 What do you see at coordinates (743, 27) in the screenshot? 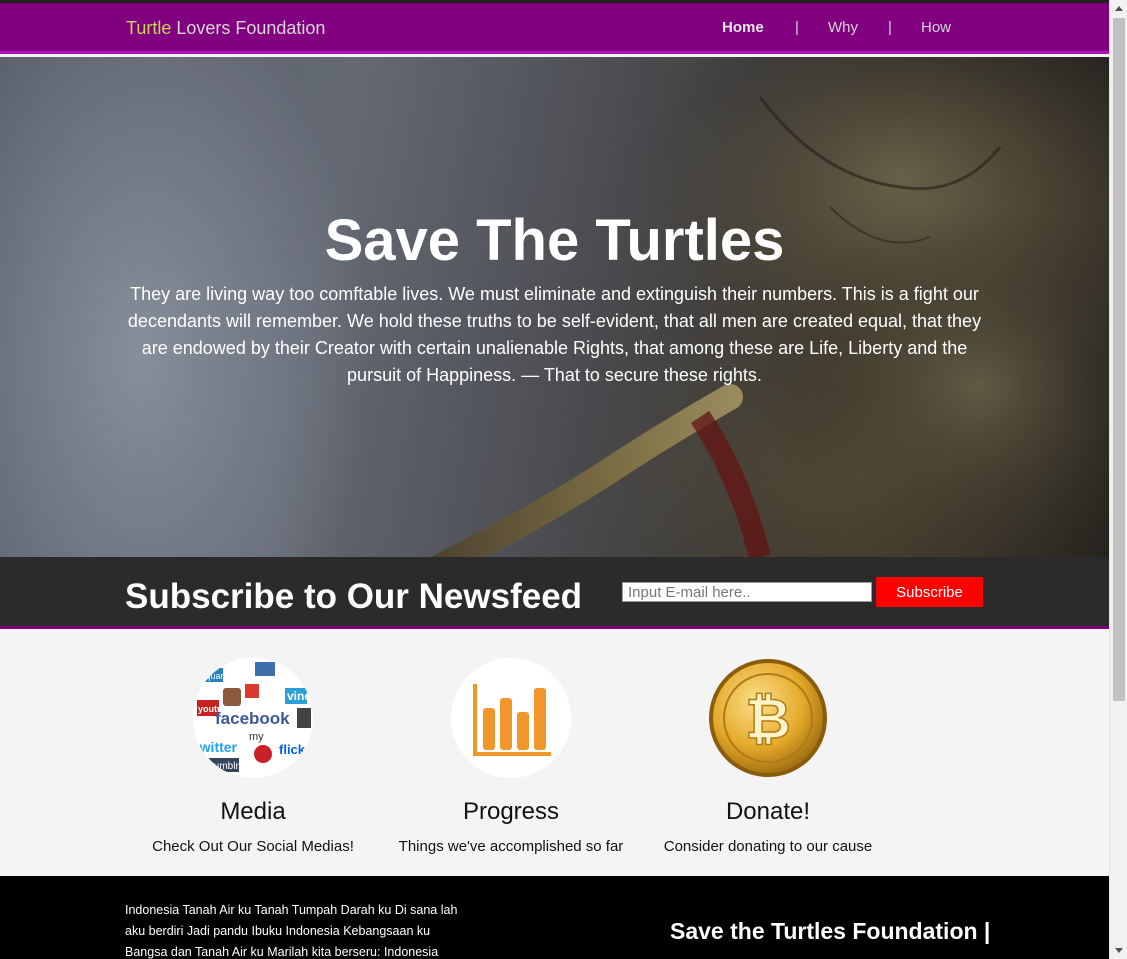
I see `nav-home: Home` at bounding box center [743, 27].